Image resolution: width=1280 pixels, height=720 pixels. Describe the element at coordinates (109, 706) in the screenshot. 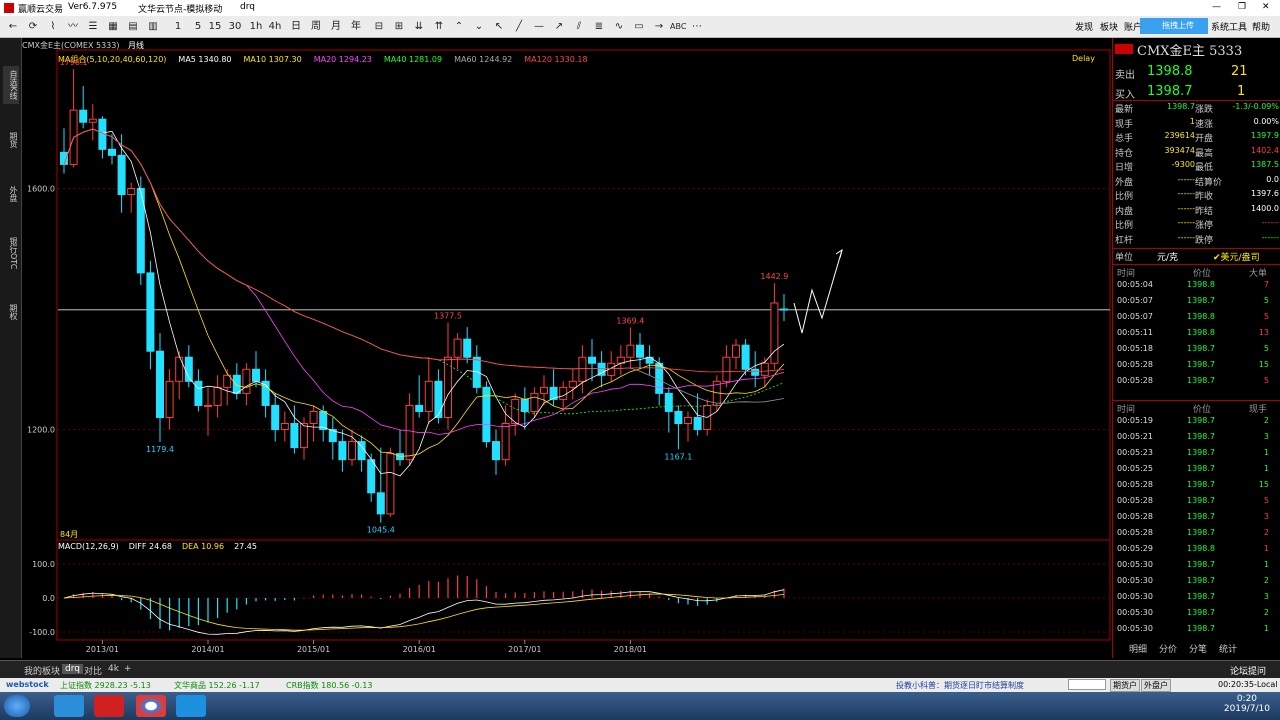

I see `taskbar-wh6-icon` at that location.